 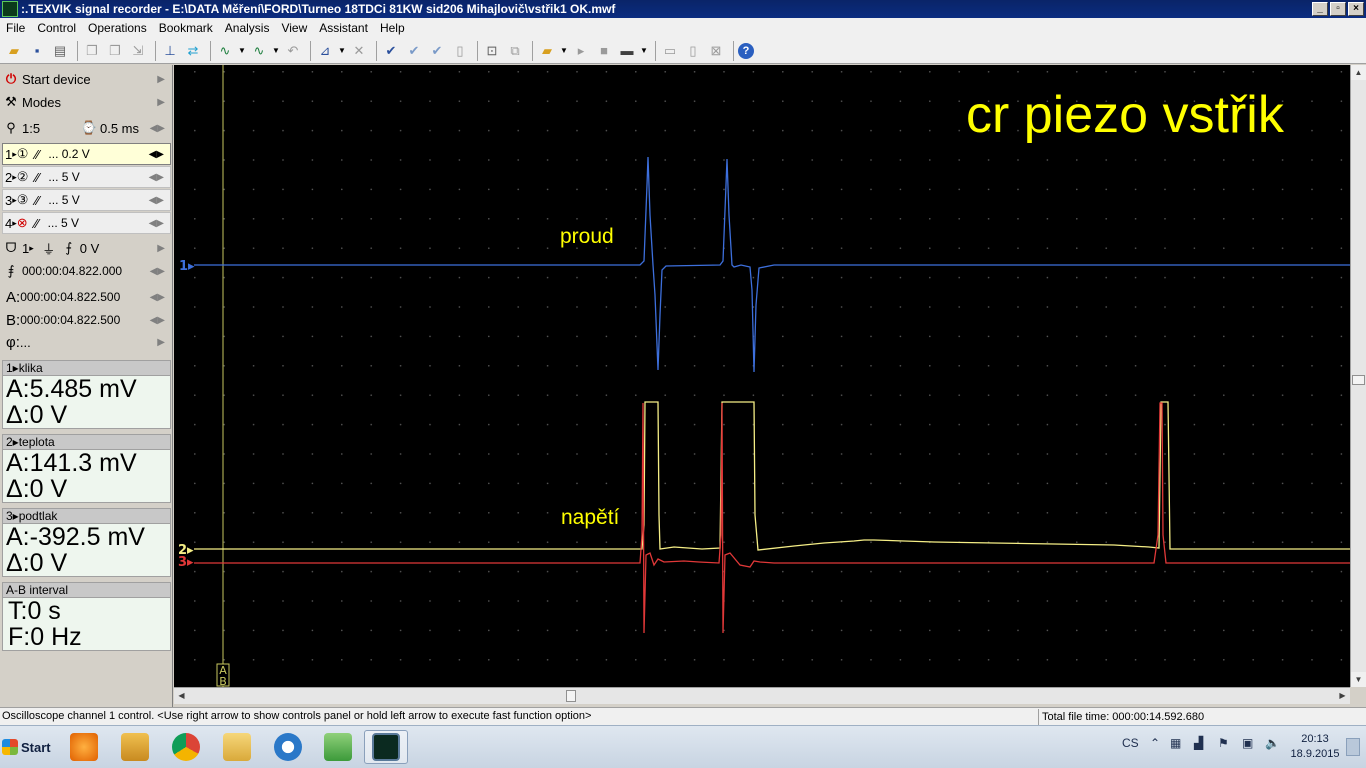 What do you see at coordinates (22, 199) in the screenshot?
I see `channel-badge: ③` at bounding box center [22, 199].